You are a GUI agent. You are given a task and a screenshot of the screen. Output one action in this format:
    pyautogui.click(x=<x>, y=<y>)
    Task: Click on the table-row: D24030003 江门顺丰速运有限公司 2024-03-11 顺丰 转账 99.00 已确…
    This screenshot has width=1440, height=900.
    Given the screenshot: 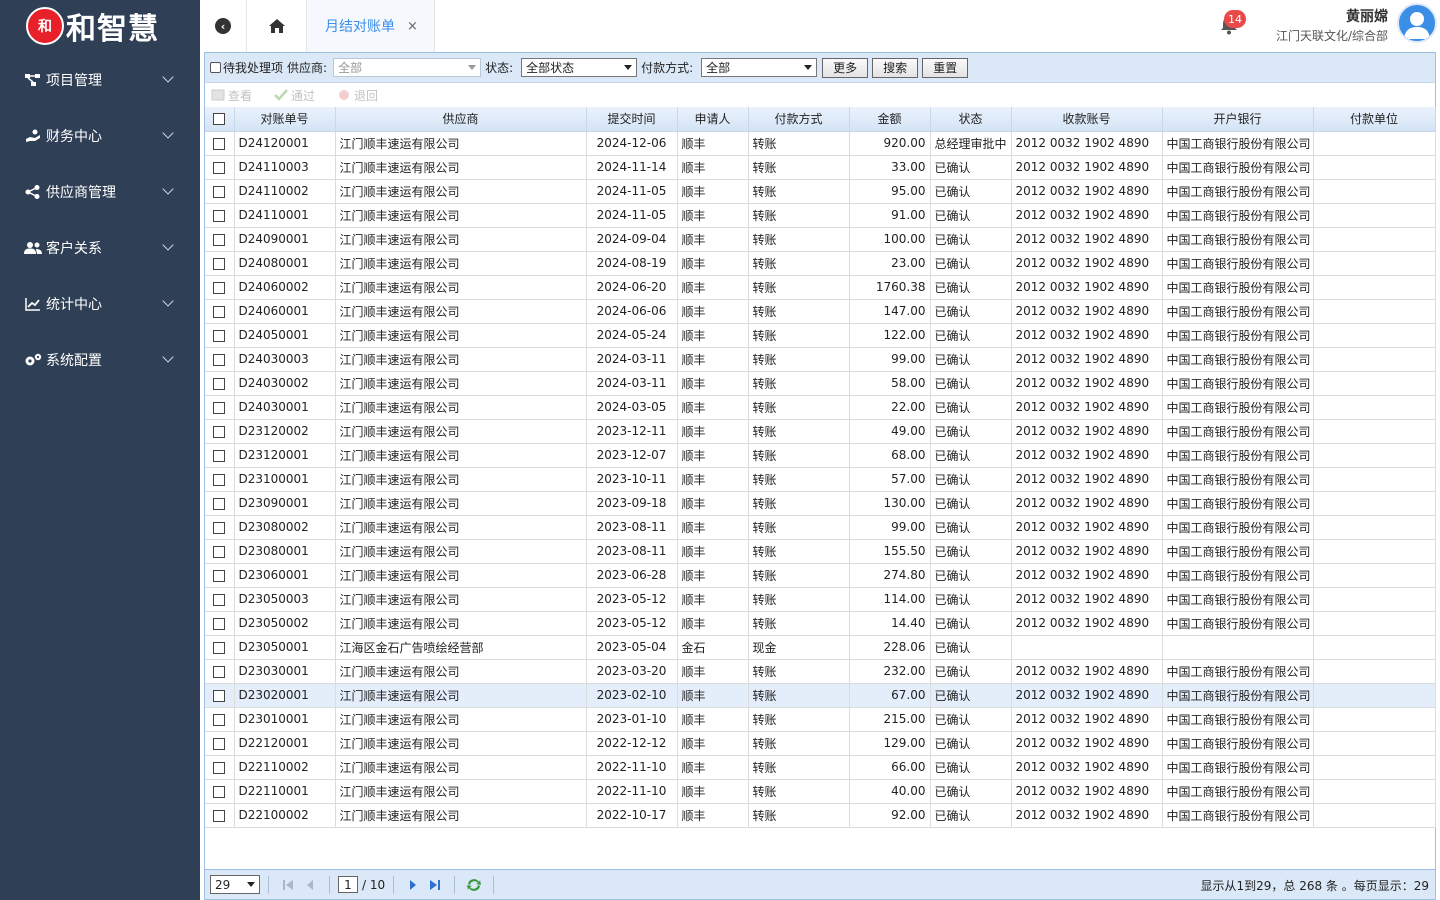 What is the action you would take?
    pyautogui.click(x=820, y=359)
    